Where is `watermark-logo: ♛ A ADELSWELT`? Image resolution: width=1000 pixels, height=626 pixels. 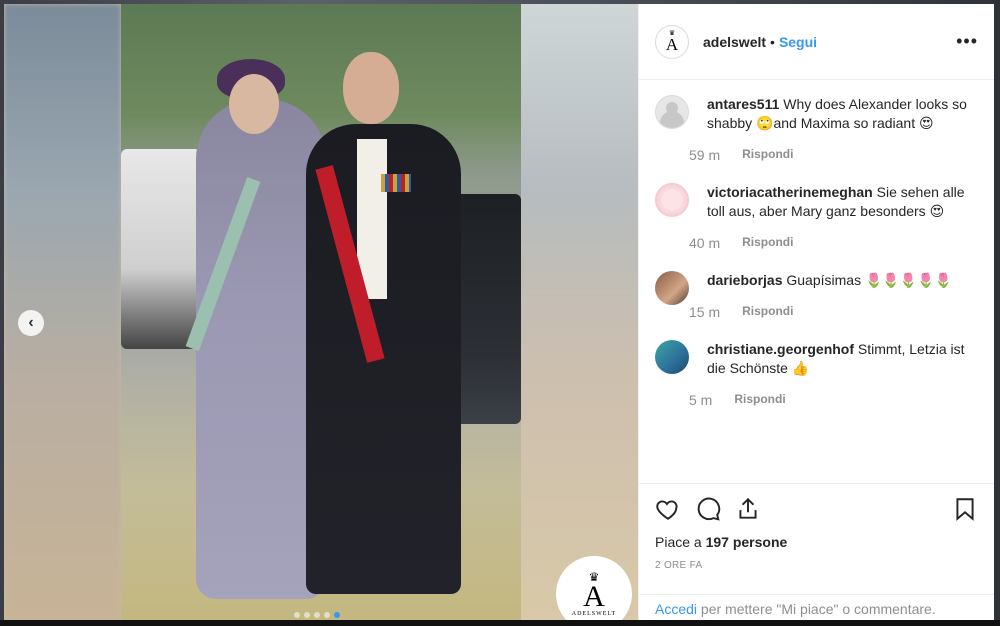 watermark-logo: ♛ A ADELSWELT is located at coordinates (594, 589).